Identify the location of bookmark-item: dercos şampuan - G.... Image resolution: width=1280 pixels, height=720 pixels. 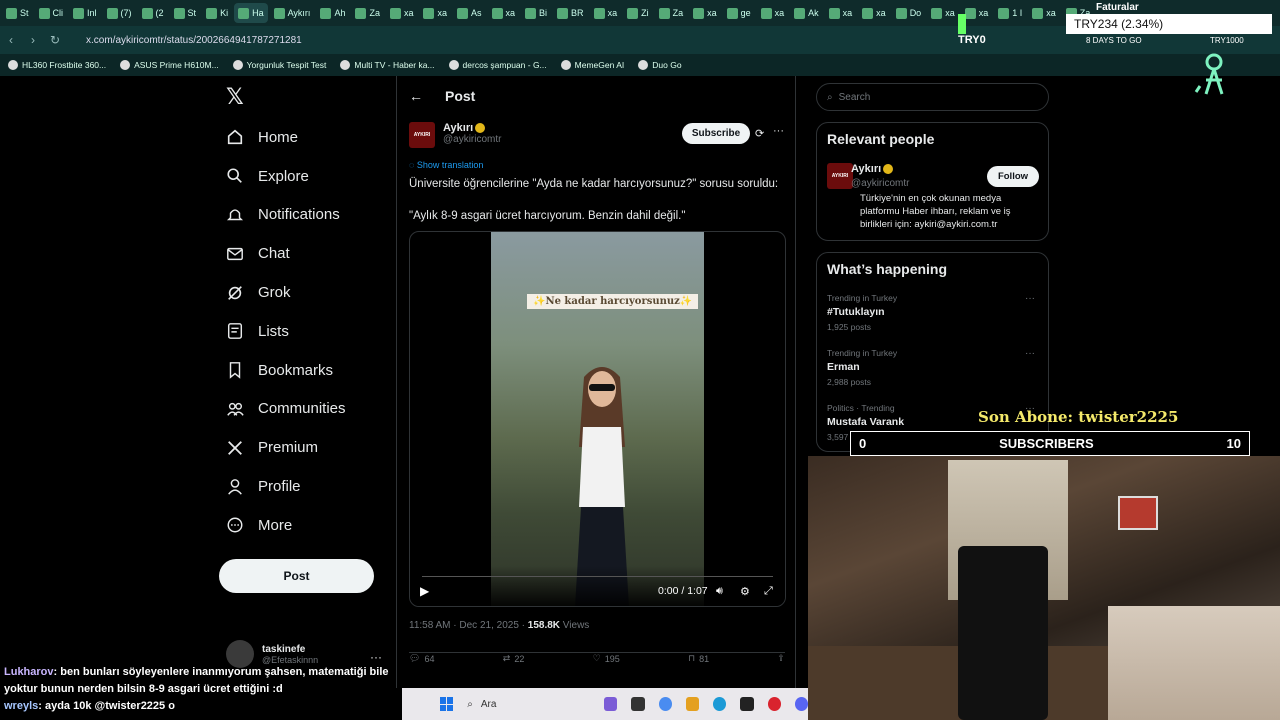
(497, 65).